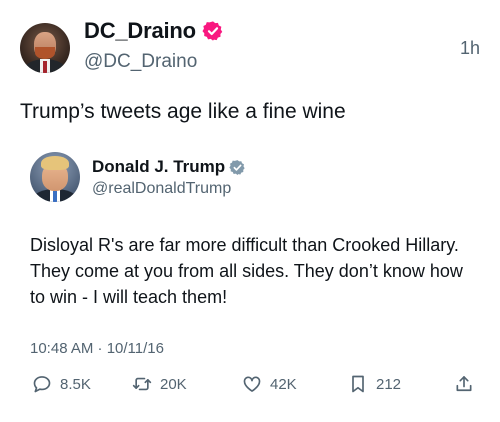 This screenshot has width=500, height=422. What do you see at coordinates (140, 62) in the screenshot?
I see `author-handle: @DC_Draino` at bounding box center [140, 62].